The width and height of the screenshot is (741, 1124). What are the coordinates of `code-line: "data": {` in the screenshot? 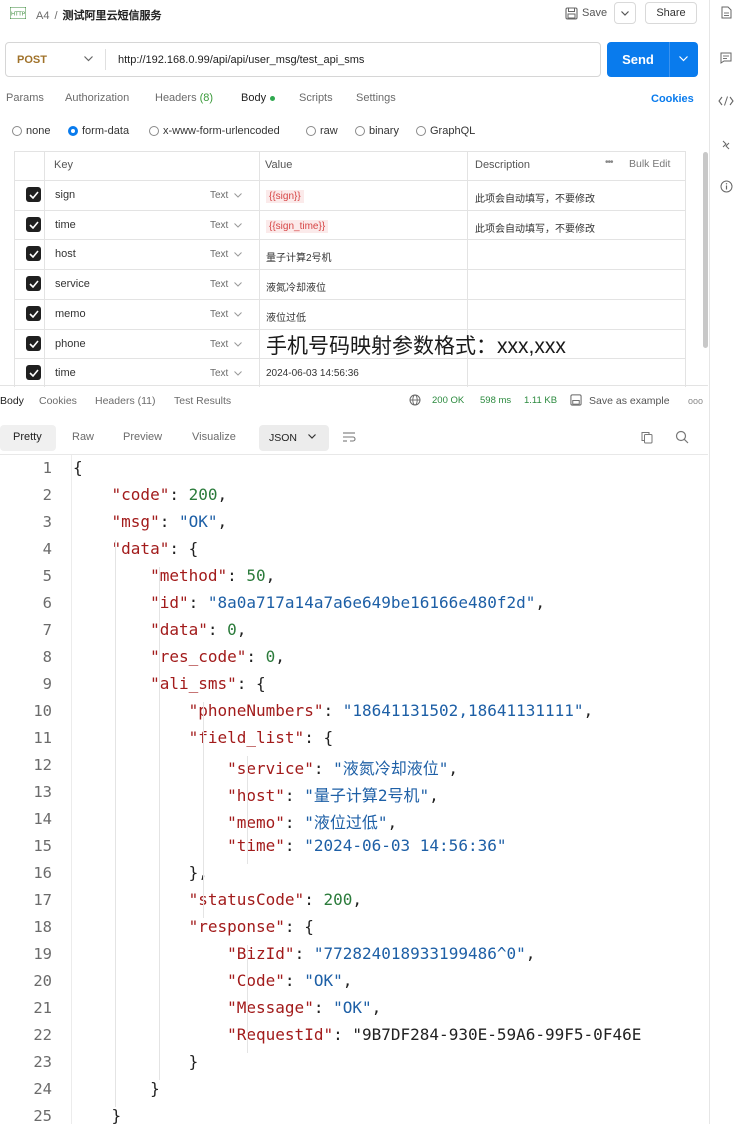 It's located at (136, 548).